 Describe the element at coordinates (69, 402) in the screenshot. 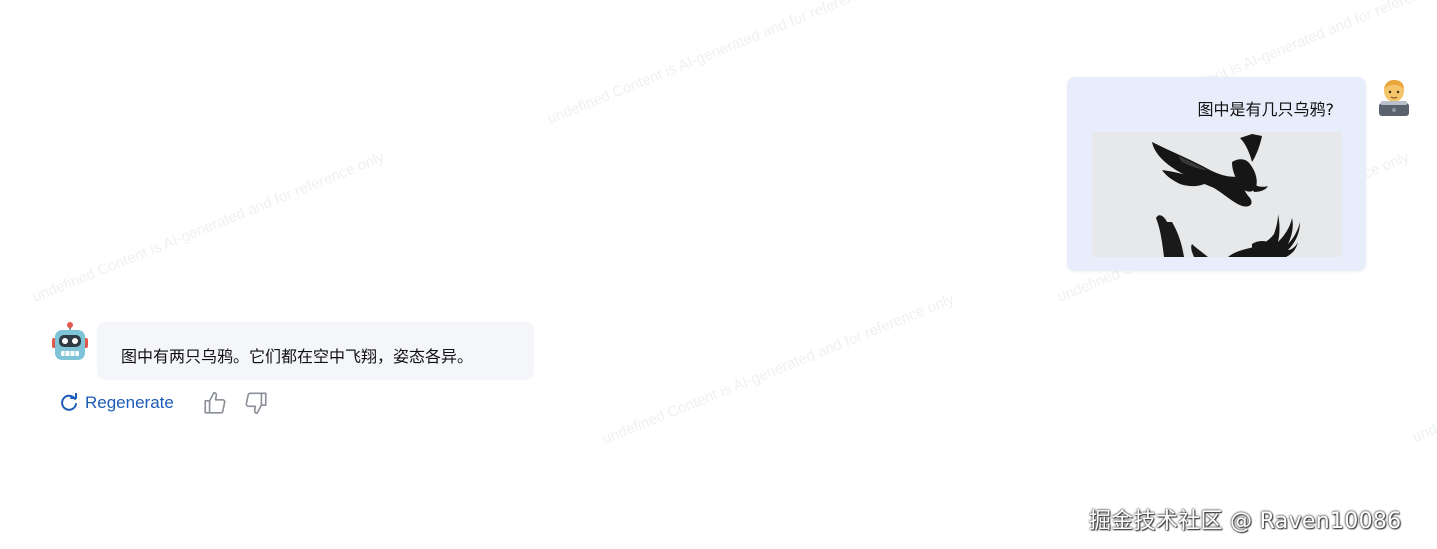

I see `refresh-icon` at that location.